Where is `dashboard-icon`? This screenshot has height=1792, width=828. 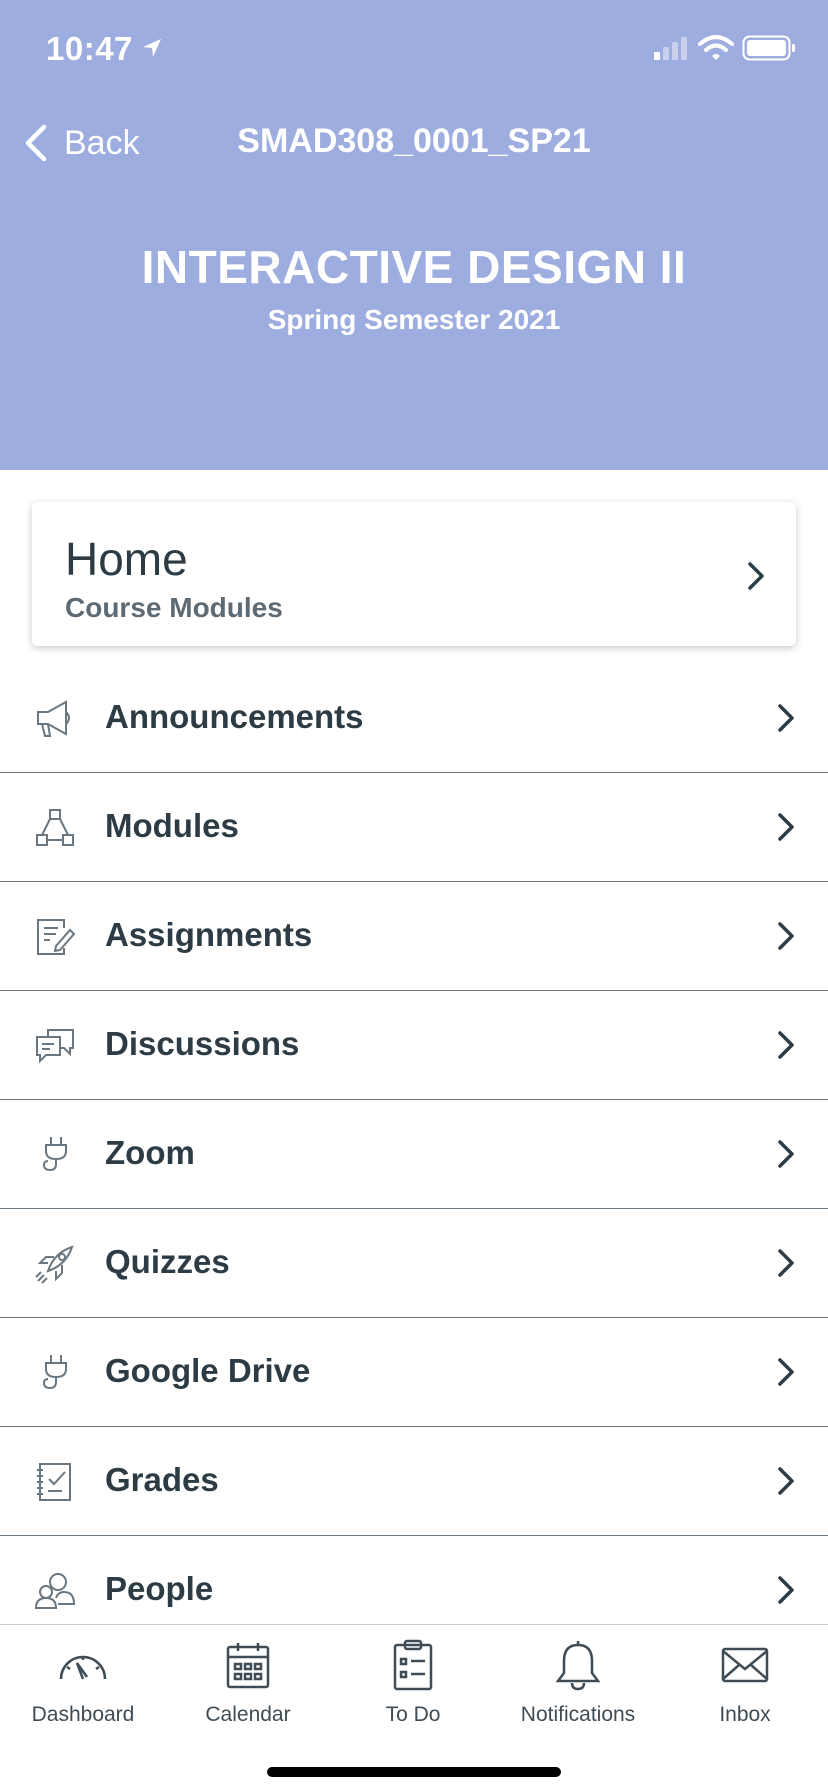 dashboard-icon is located at coordinates (83, 1667).